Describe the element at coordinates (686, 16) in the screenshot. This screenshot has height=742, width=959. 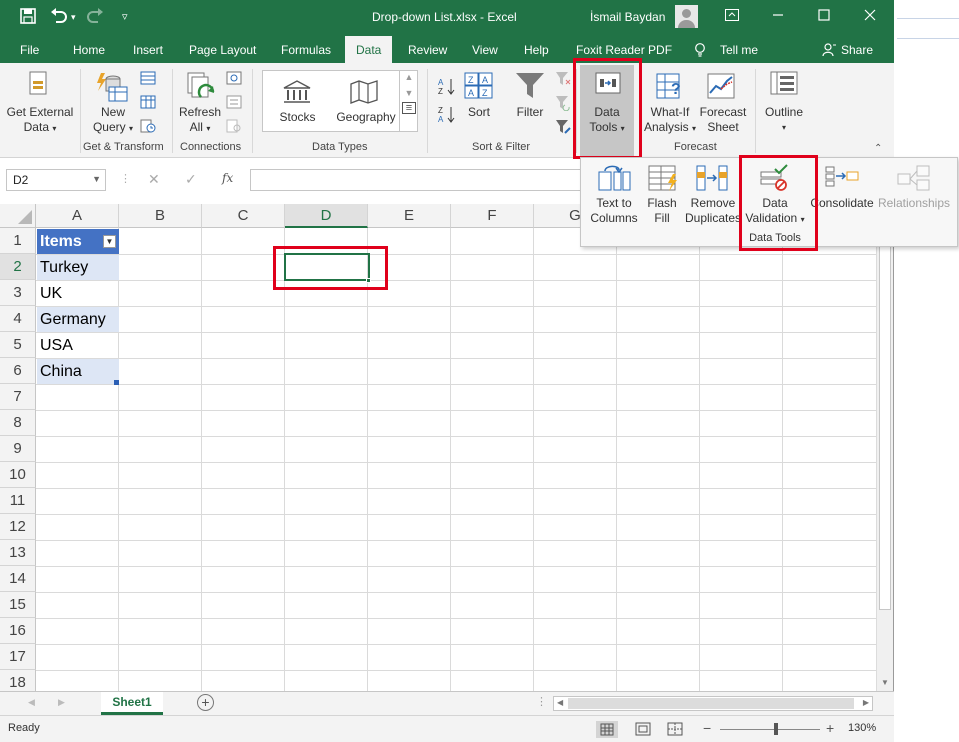
I see `avatar` at that location.